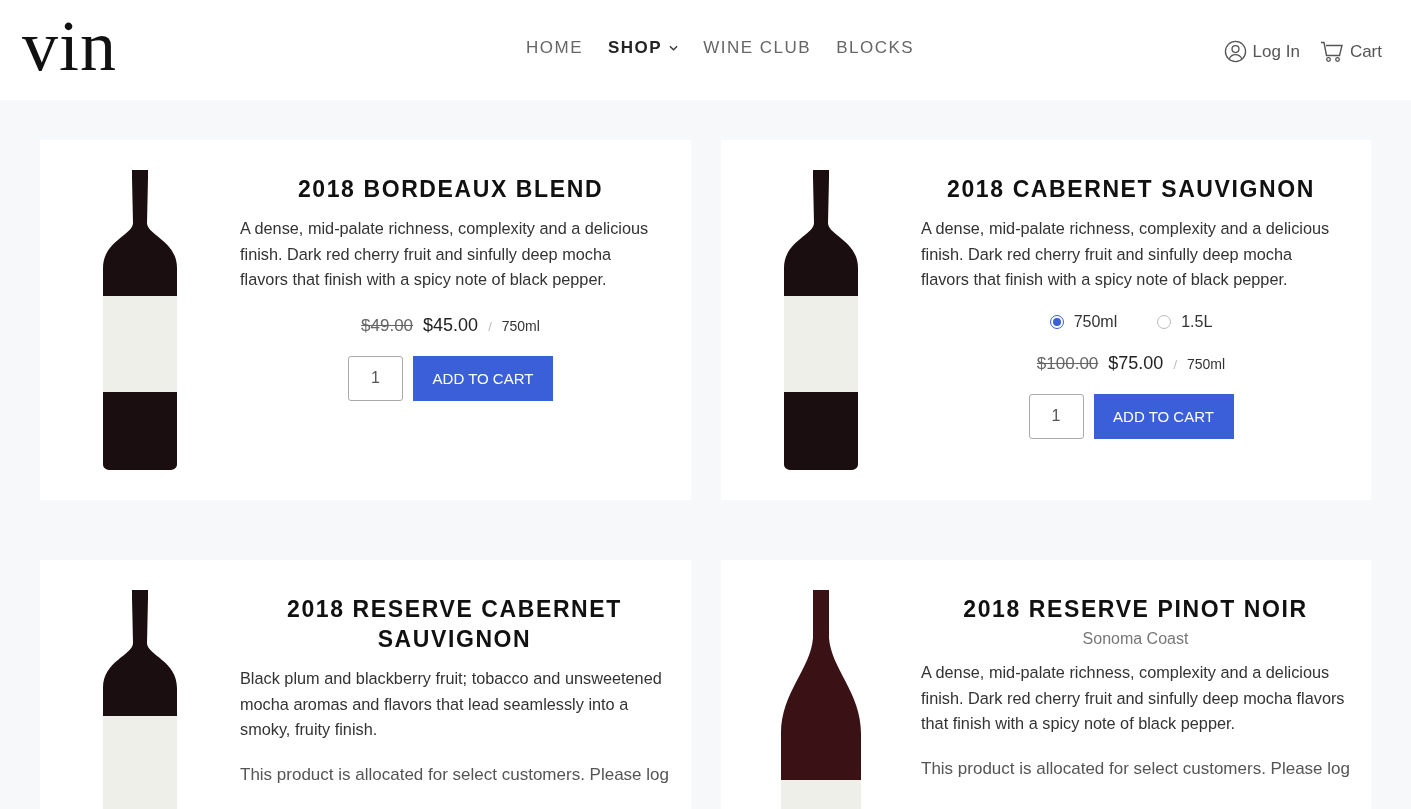 The height and width of the screenshot is (809, 1411). Describe the element at coordinates (451, 704) in the screenshot. I see `product-description: Black plum and blackberry fruit; tobacco and unsweetened mocha aromas and flavors that lead seamlessly into a smoky, fruity finish.` at that location.